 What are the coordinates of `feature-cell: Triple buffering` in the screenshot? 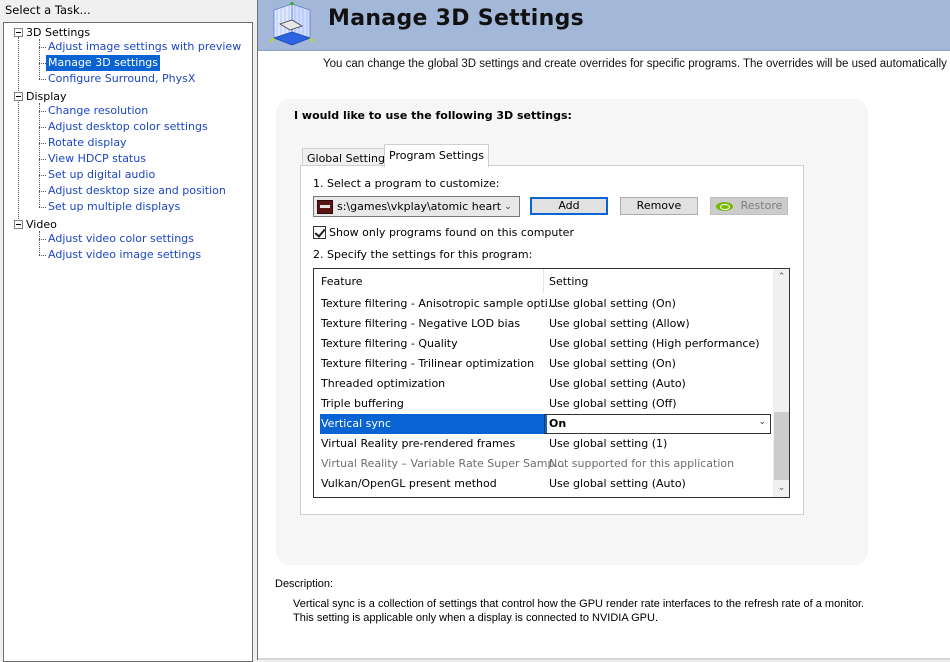 It's located at (362, 403).